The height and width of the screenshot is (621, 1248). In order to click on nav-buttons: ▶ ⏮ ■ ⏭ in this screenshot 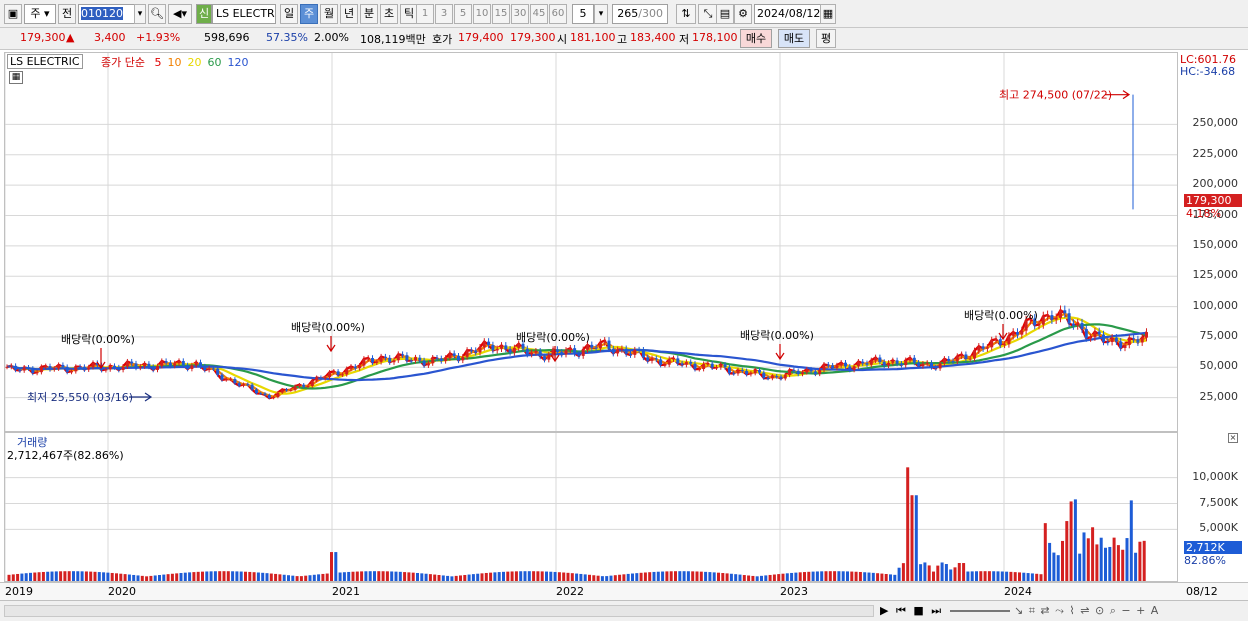, I will do `click(911, 611)`.